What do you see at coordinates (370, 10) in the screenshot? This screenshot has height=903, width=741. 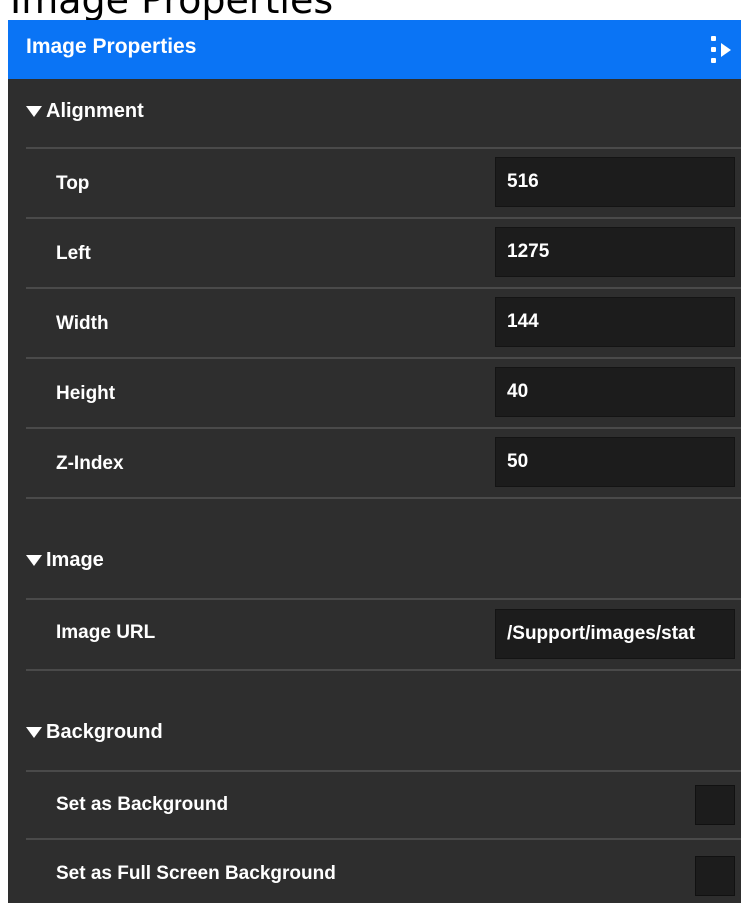 I see `background-page-strip: Image Properties` at bounding box center [370, 10].